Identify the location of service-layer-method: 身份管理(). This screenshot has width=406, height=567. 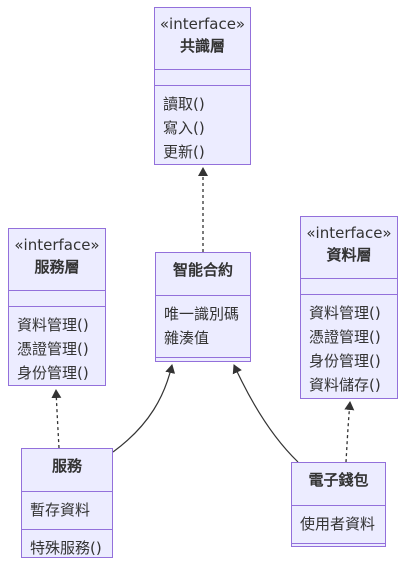
(53, 373).